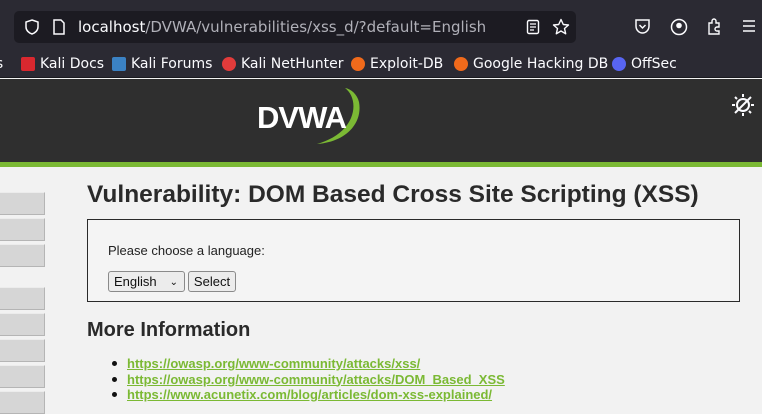 The width and height of the screenshot is (762, 414). What do you see at coordinates (533, 27) in the screenshot?
I see `reader-view-icon` at bounding box center [533, 27].